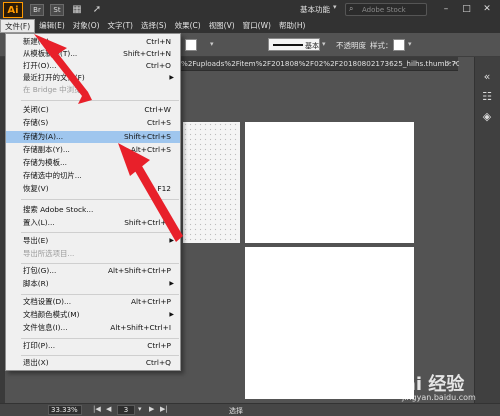 The height and width of the screenshot is (416, 500). What do you see at coordinates (93, 137) in the screenshot?
I see `menu-item-save-as: 存储为(A)... Shift+Ctrl+S` at bounding box center [93, 137].